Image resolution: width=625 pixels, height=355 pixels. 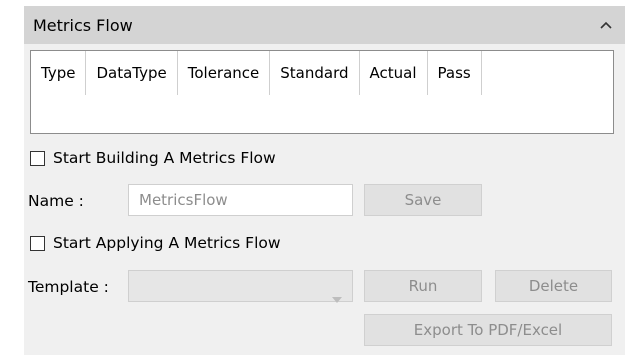 I want to click on column-header-standard: Standard, so click(x=315, y=73).